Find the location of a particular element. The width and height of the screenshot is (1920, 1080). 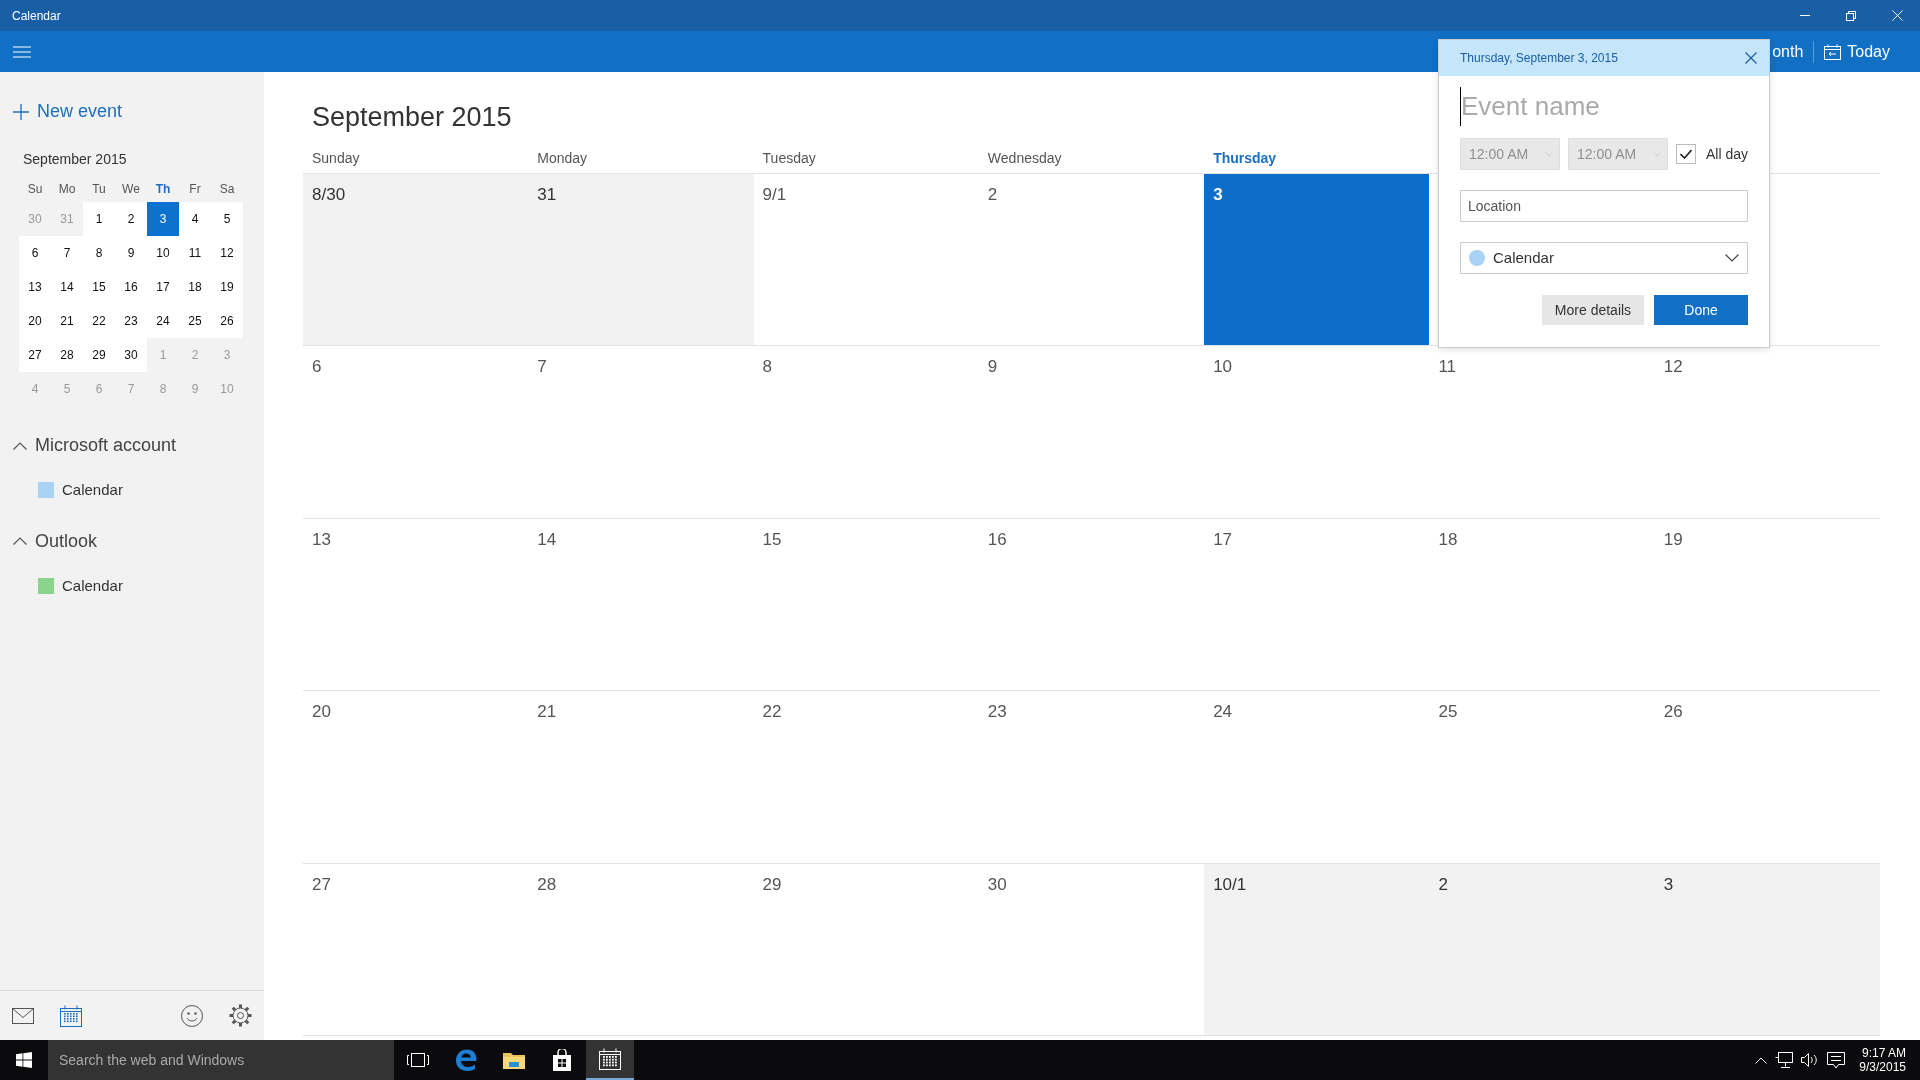

settings-button is located at coordinates (240, 1015).